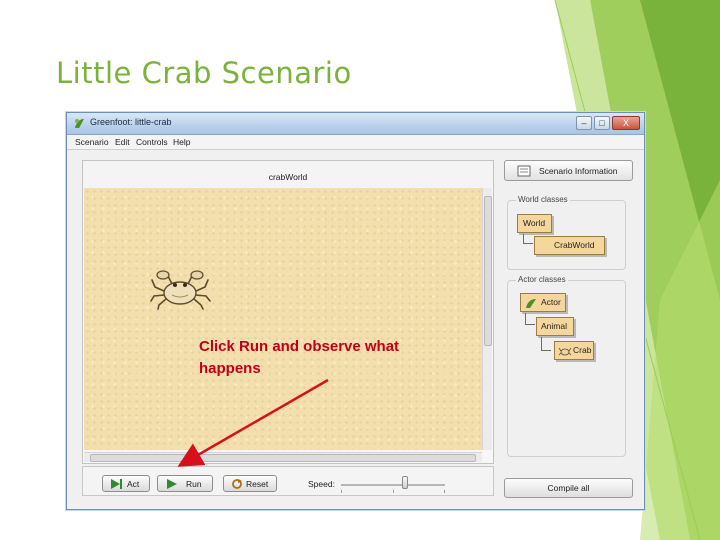 This screenshot has width=720, height=540. I want to click on world-vertical-scrollbar, so click(487, 319).